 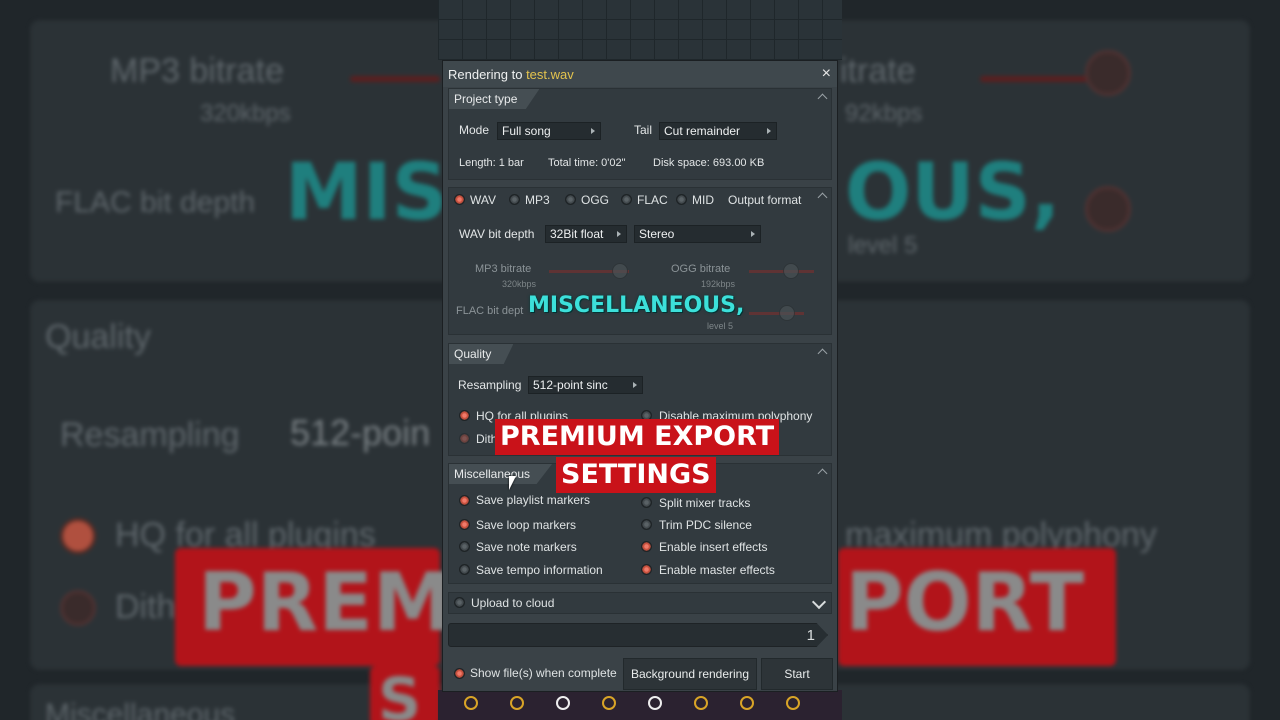 I want to click on wav-bit-depth-label: WAV bit depth, so click(x=497, y=234).